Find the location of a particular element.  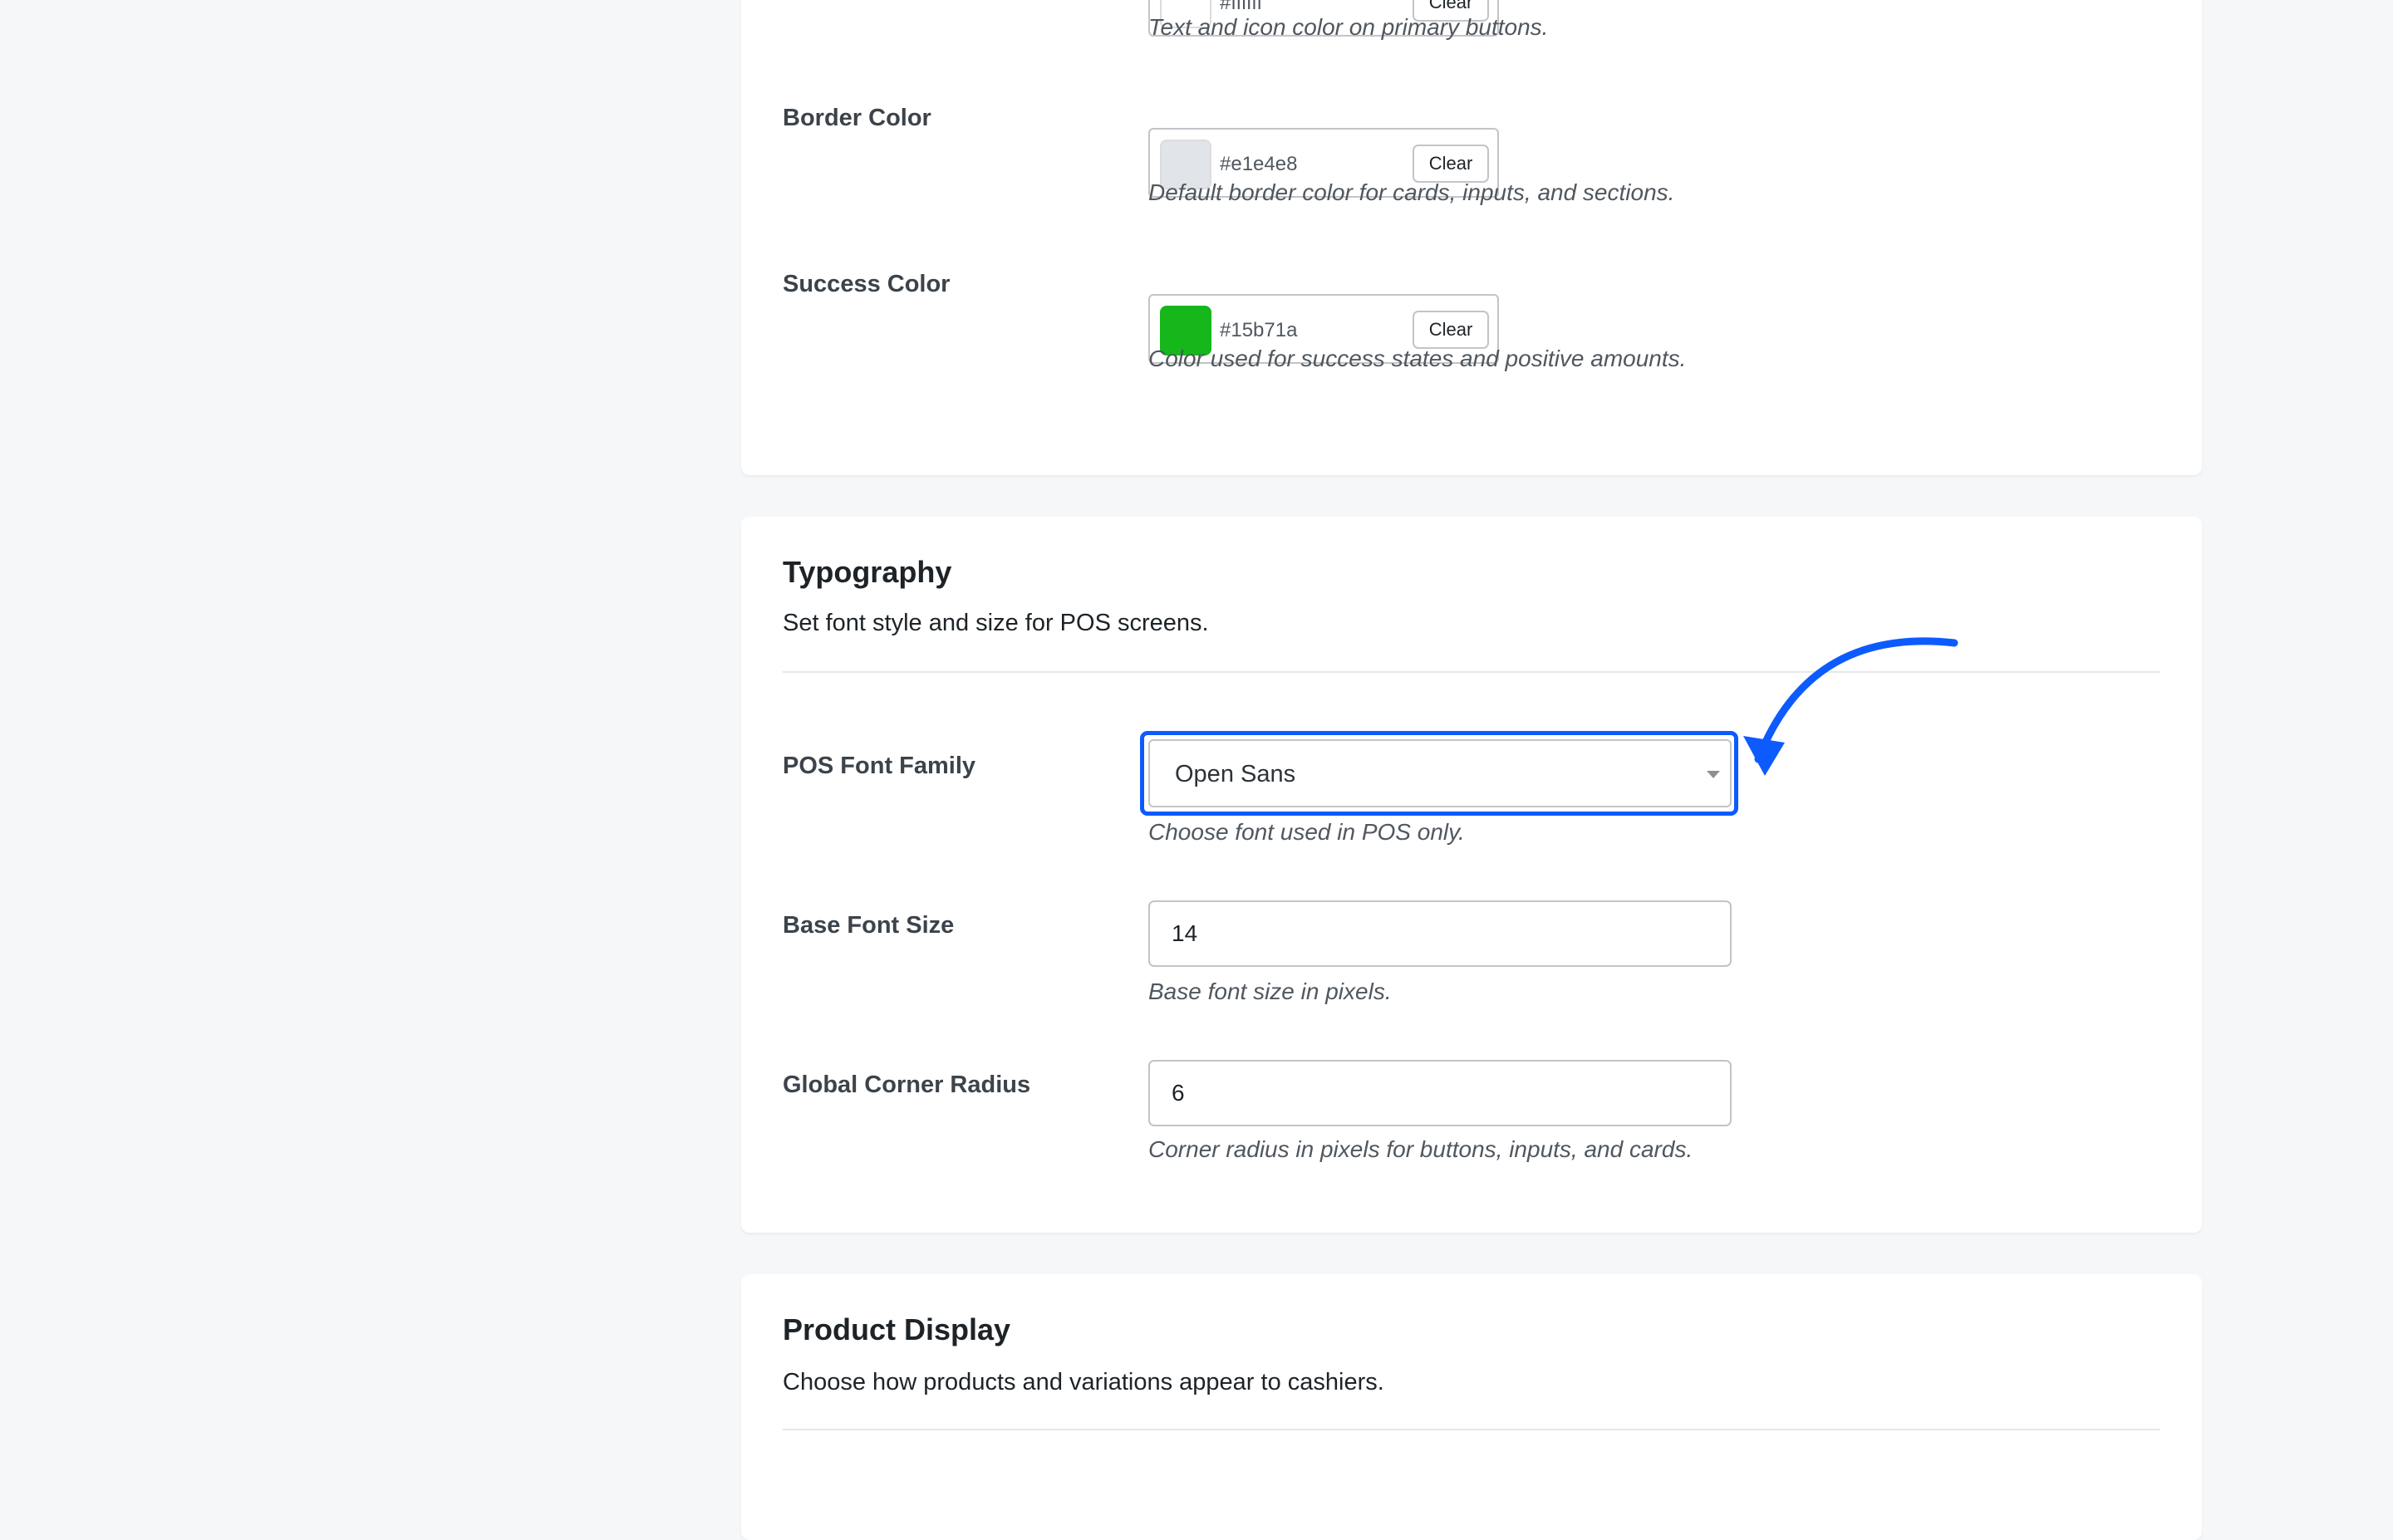

typography-section-title: Typography is located at coordinates (868, 572).